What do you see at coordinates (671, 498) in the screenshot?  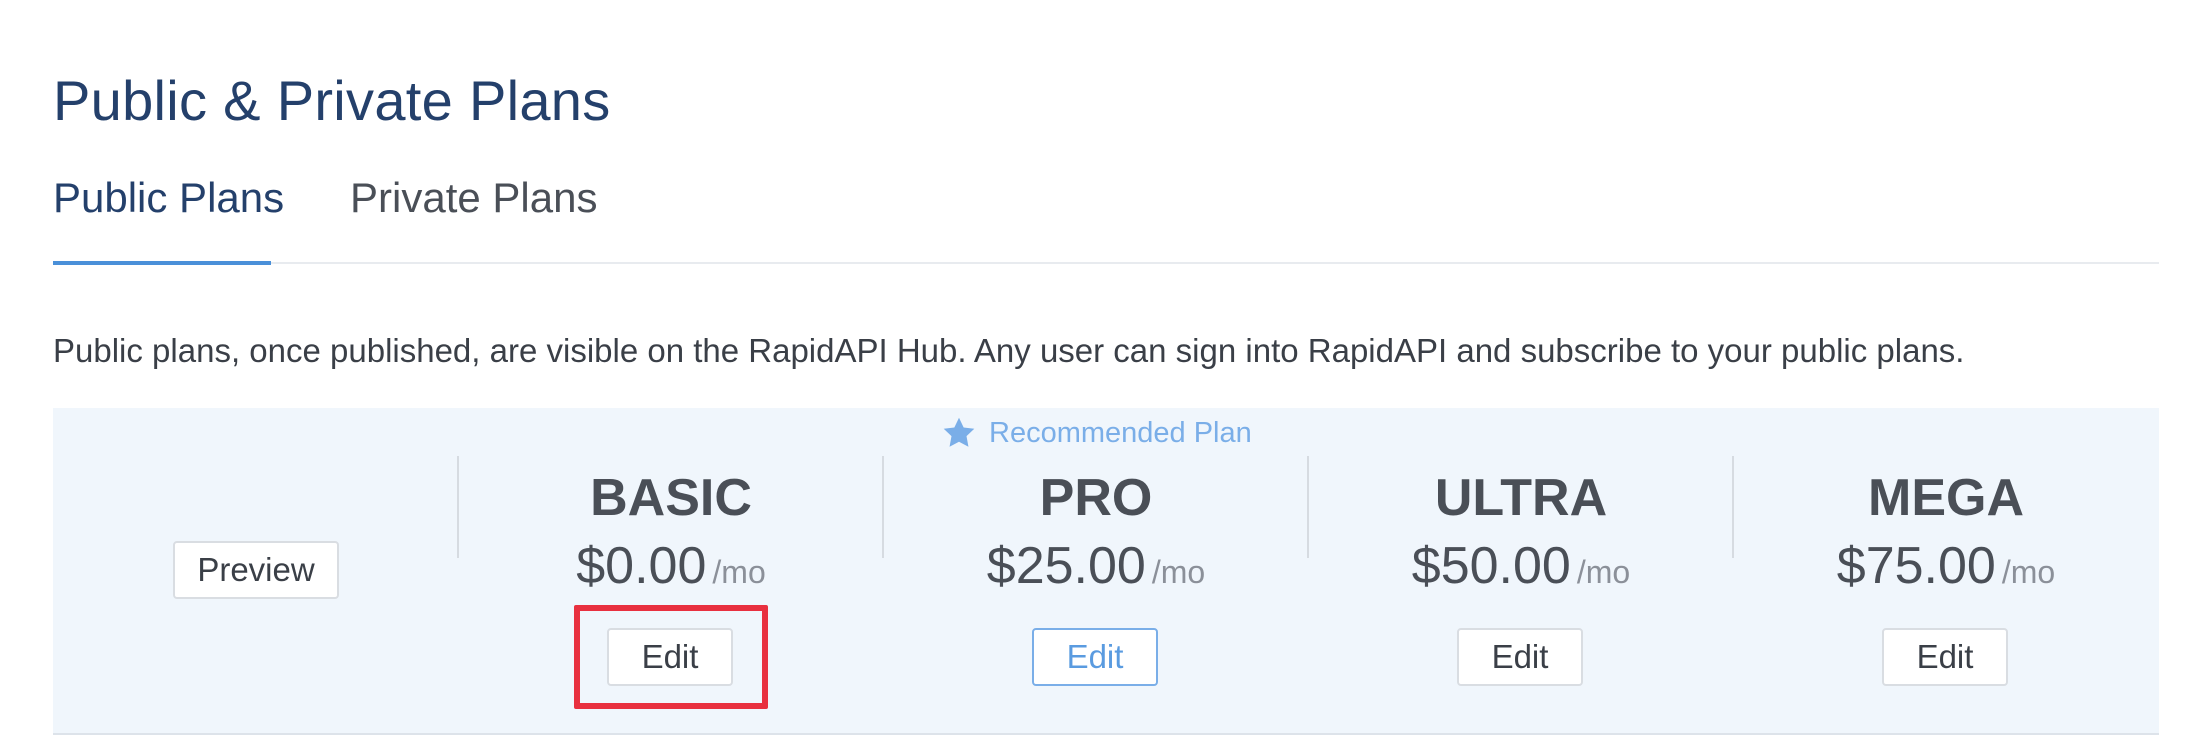 I see `plan-name: BASIC` at bounding box center [671, 498].